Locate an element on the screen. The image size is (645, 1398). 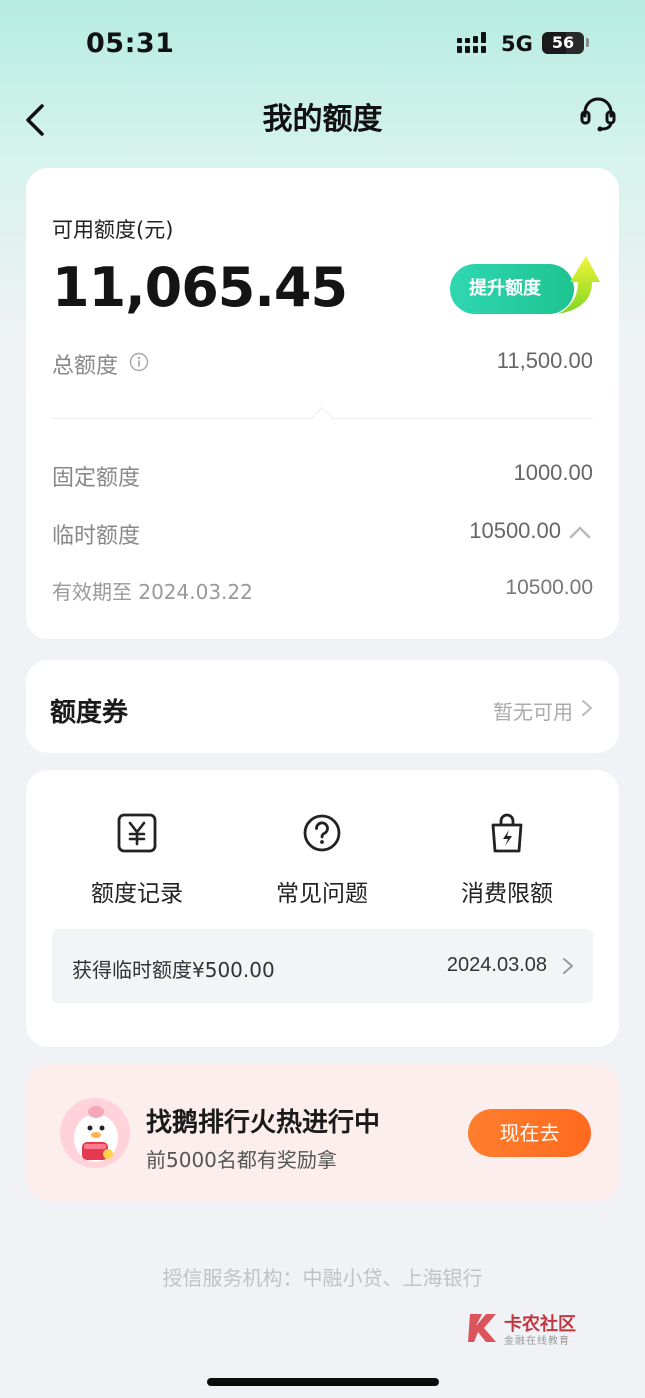
battery-indicator: 56 is located at coordinates (563, 43).